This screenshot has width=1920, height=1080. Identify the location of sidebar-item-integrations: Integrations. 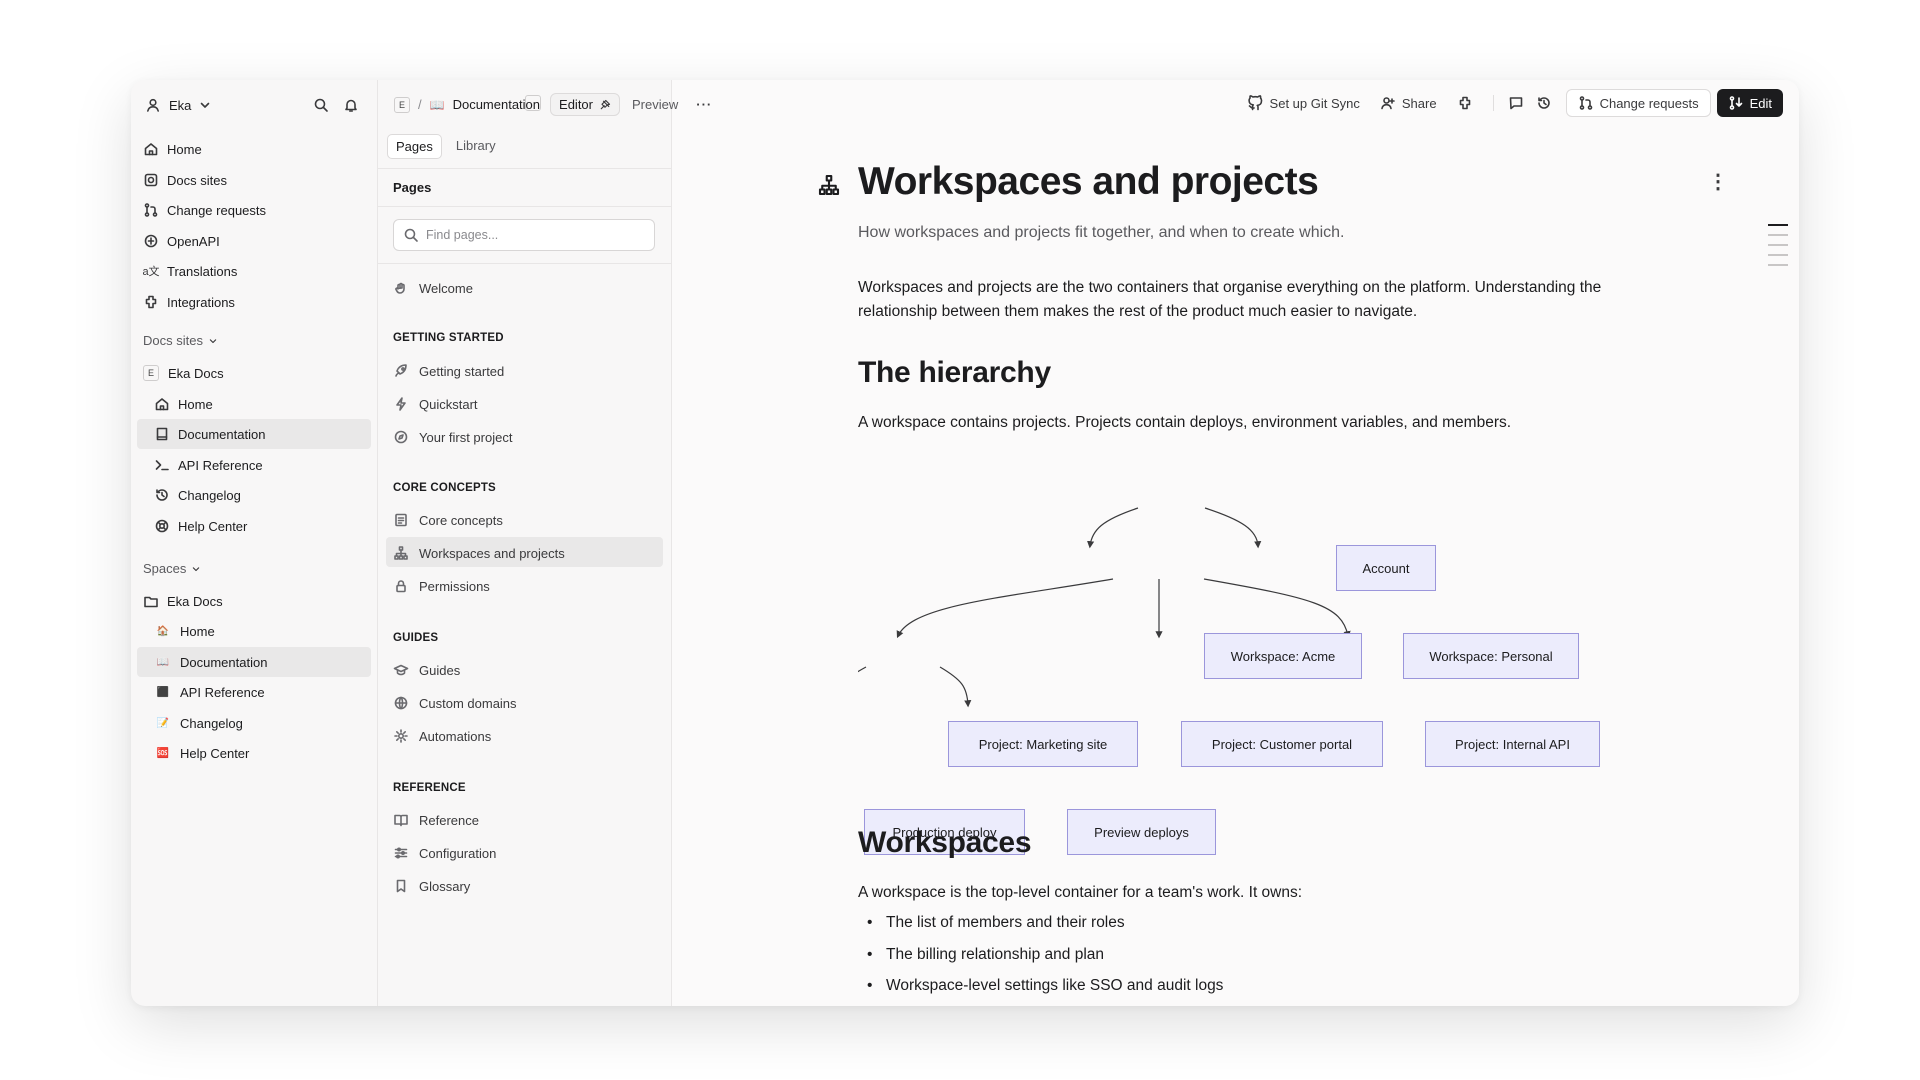
(189, 302).